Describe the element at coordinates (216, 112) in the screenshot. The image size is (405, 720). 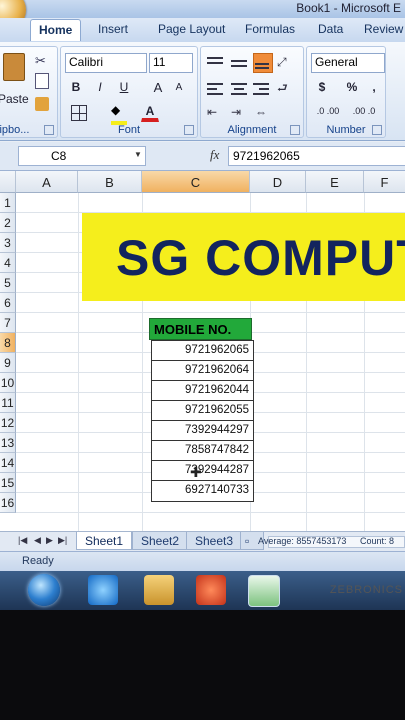
I see `decrease-indent-icon: ⇤` at that location.